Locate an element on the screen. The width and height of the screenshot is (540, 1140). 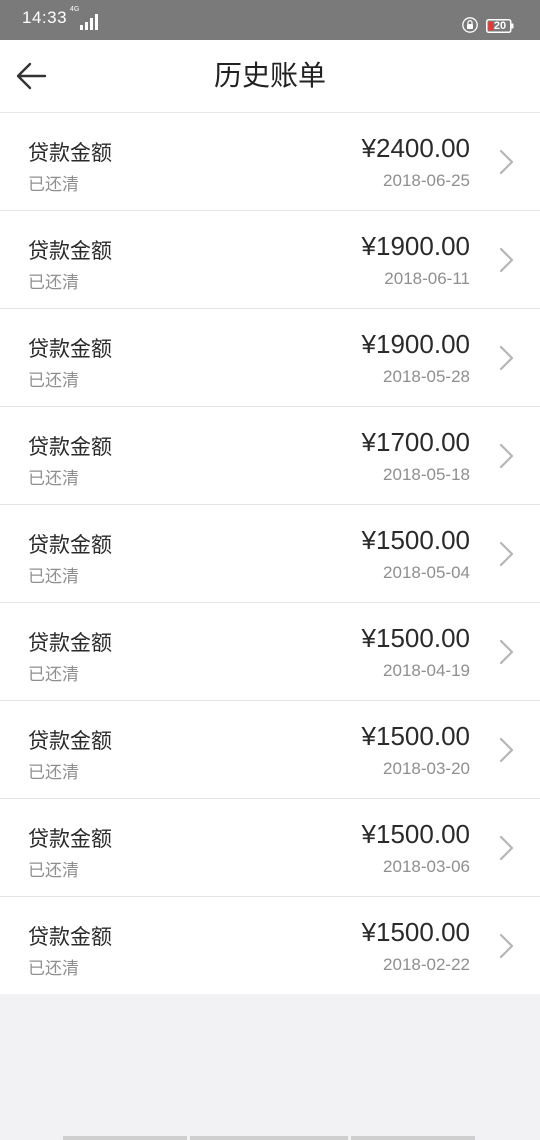
bill-amount: ¥1700.00 is located at coordinates (415, 442).